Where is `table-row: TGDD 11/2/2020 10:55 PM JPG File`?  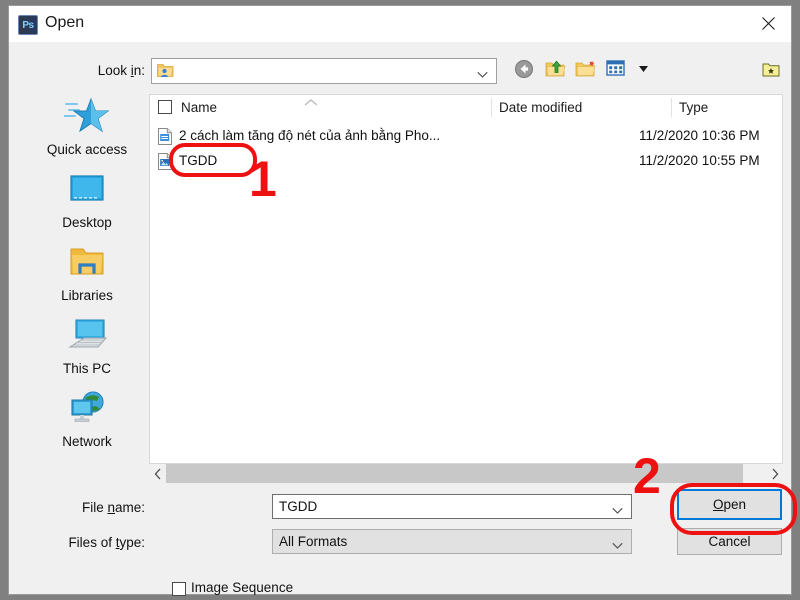
table-row: TGDD 11/2/2020 10:55 PM JPG File is located at coordinates (466, 160).